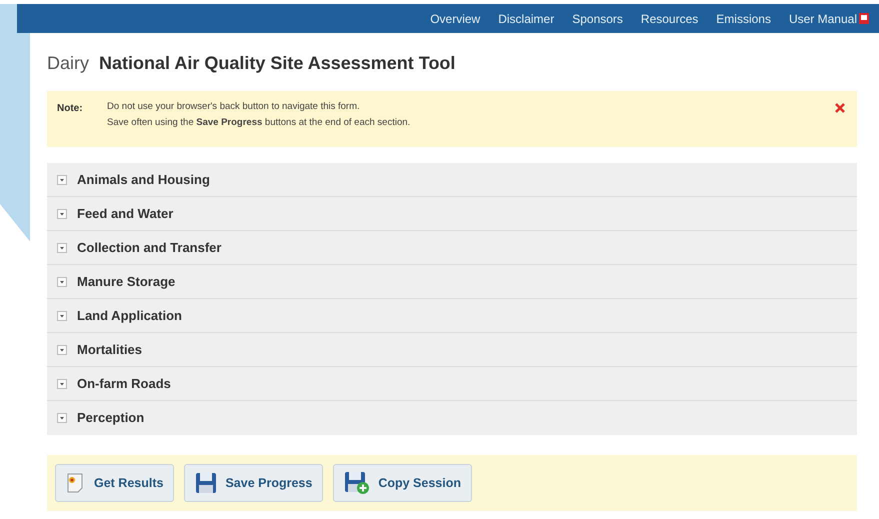 This screenshot has width=879, height=519. What do you see at coordinates (149, 248) in the screenshot?
I see `section-header: Collection and Transfer` at bounding box center [149, 248].